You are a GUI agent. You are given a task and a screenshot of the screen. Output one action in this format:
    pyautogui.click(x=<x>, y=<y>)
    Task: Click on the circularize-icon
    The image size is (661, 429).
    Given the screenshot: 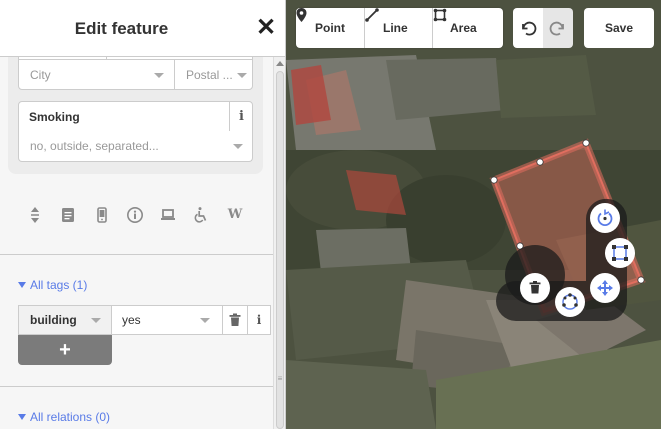 What is the action you would take?
    pyautogui.click(x=570, y=301)
    